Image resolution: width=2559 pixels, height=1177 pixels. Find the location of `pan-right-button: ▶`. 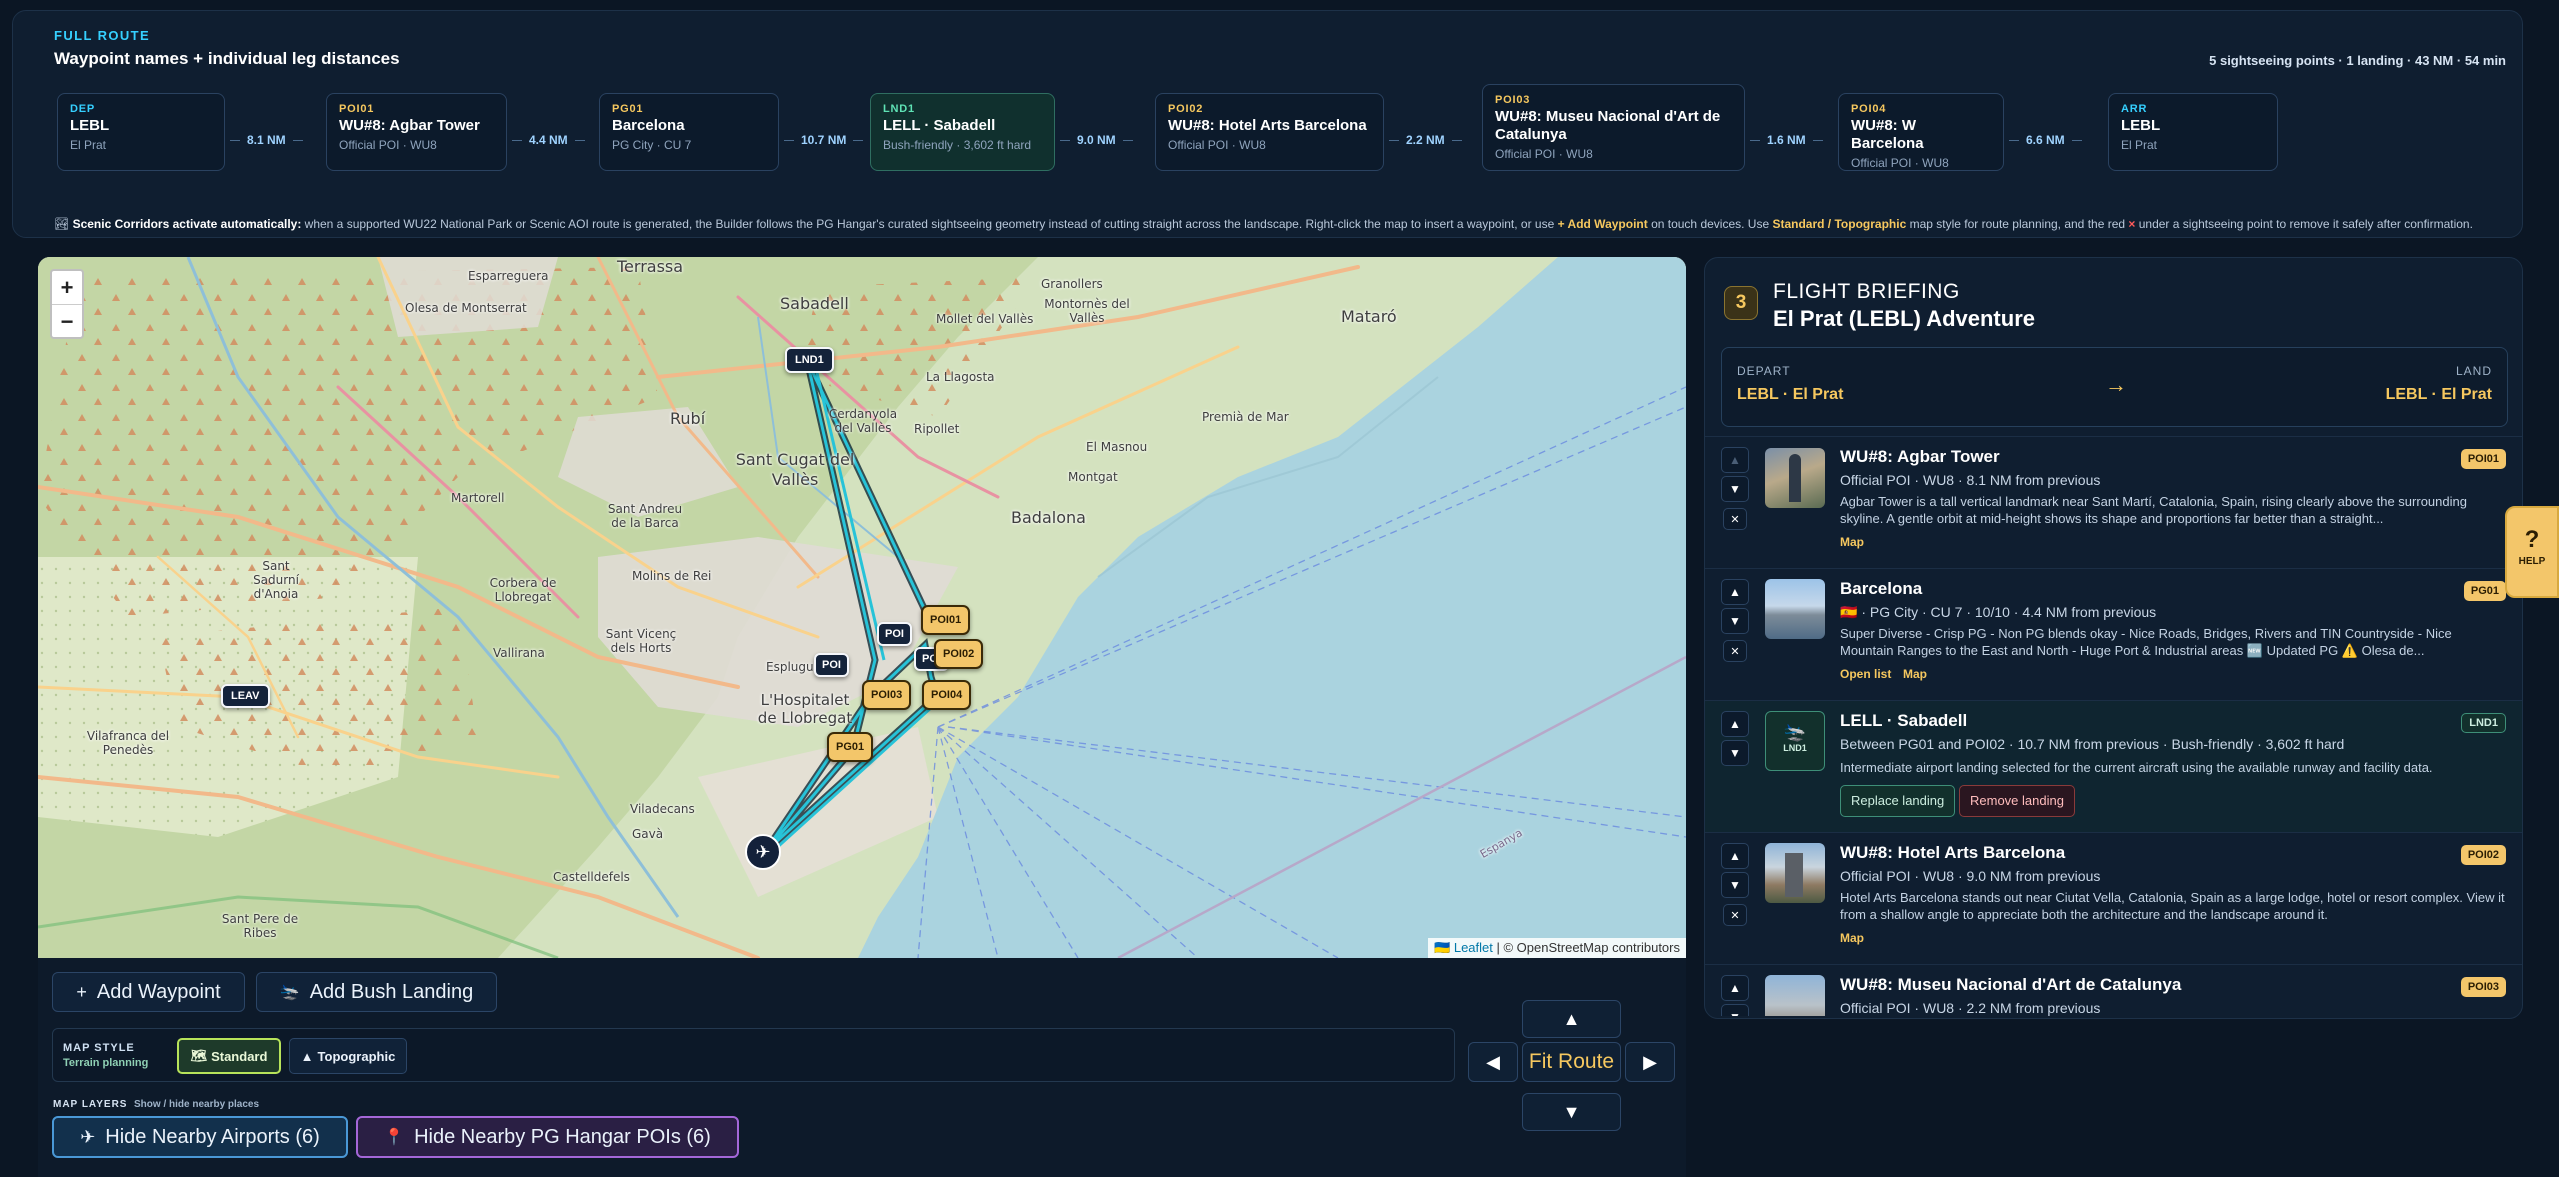

pan-right-button: ▶ is located at coordinates (1650, 1062).